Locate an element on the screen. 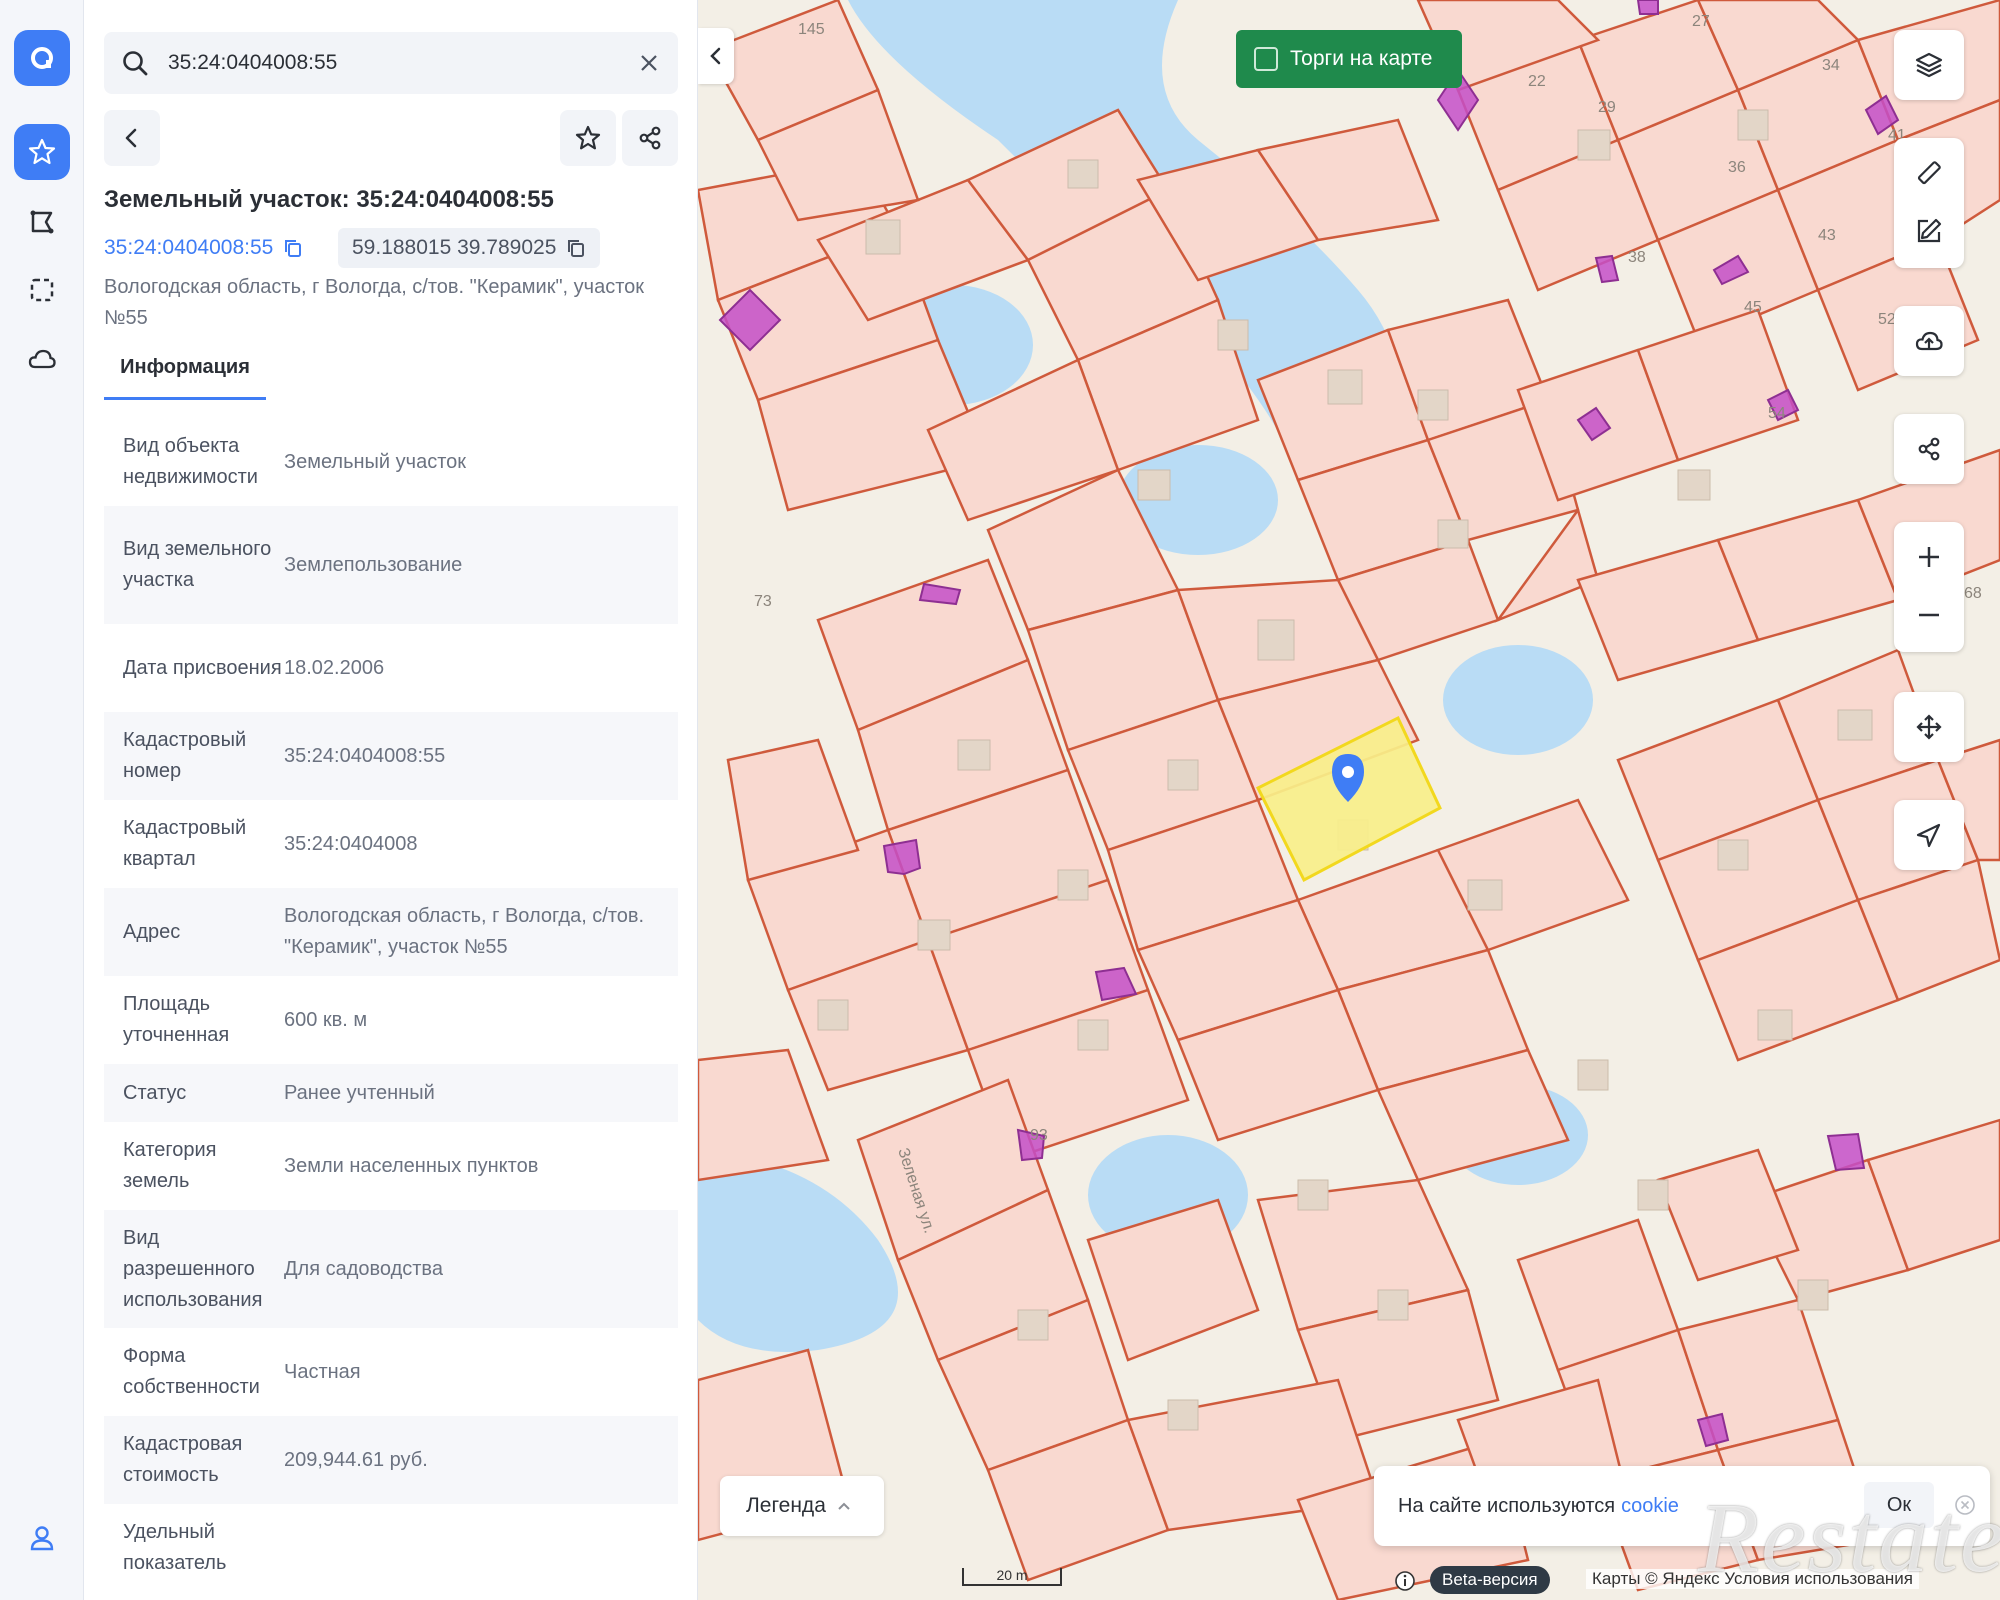  plot-number-label: 43 is located at coordinates (1827, 235).